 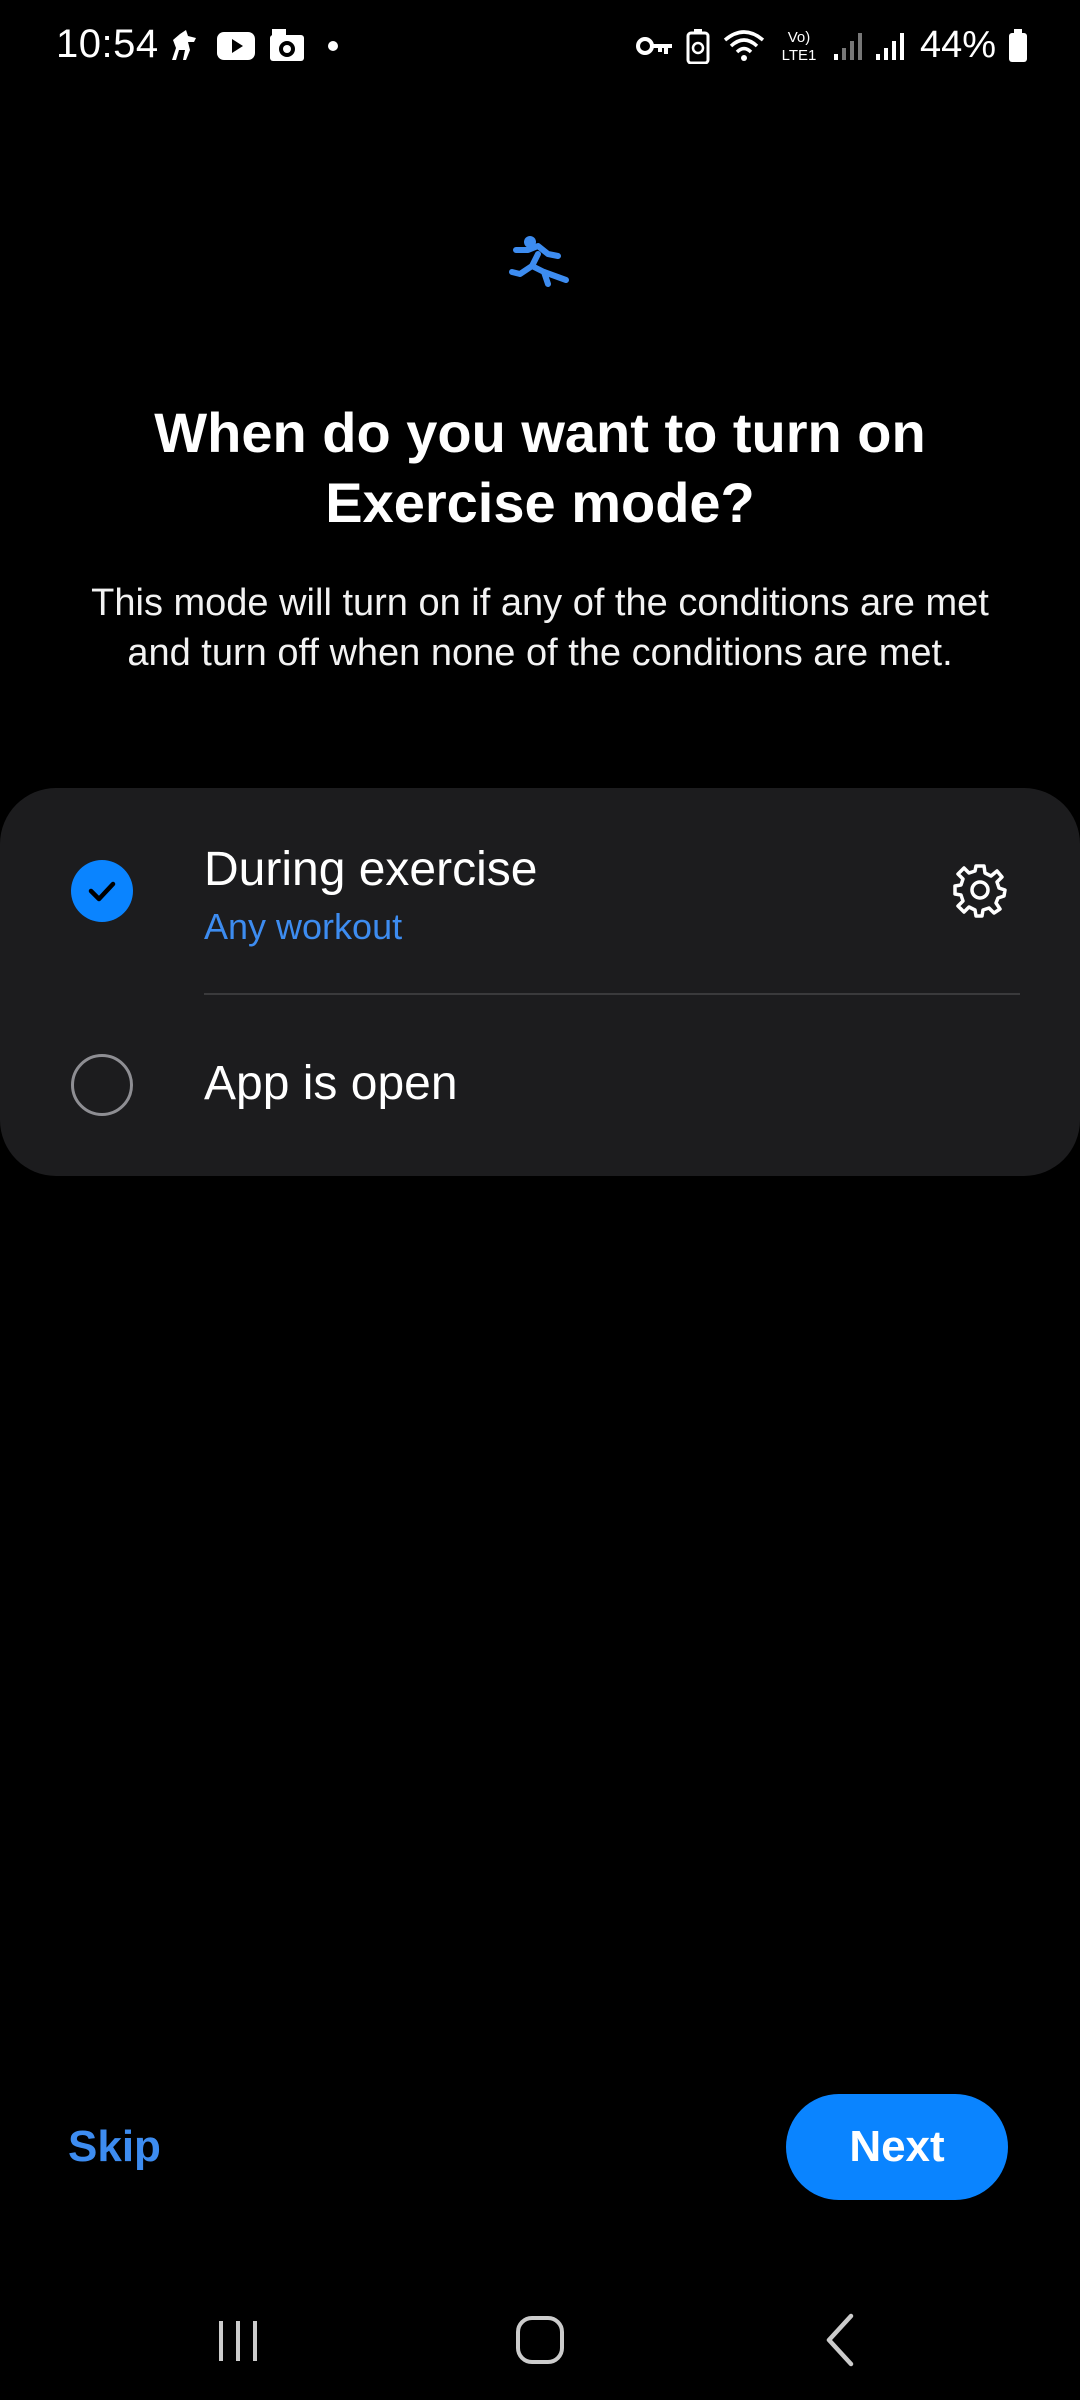 I want to click on vpn-key-icon, so click(x=654, y=46).